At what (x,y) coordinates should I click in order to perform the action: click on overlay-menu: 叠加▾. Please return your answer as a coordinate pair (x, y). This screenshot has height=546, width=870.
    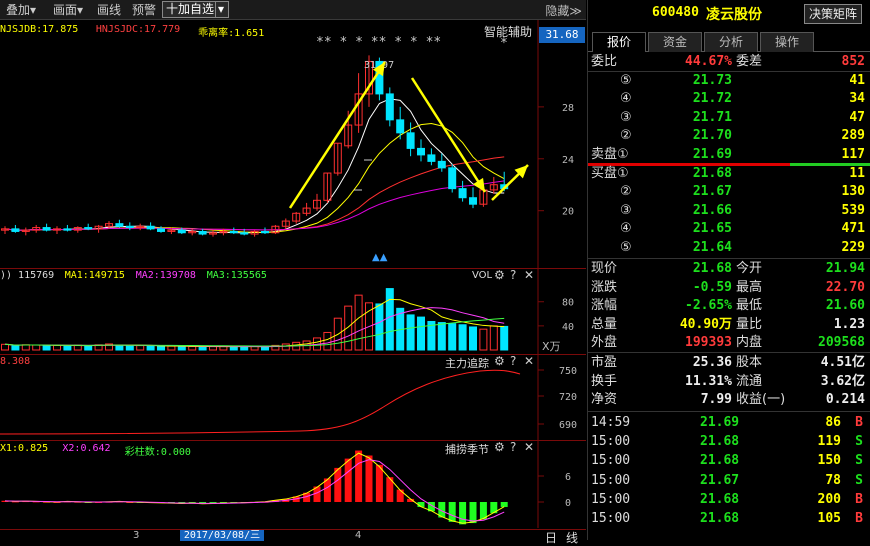
    Looking at the image, I should click on (21, 10).